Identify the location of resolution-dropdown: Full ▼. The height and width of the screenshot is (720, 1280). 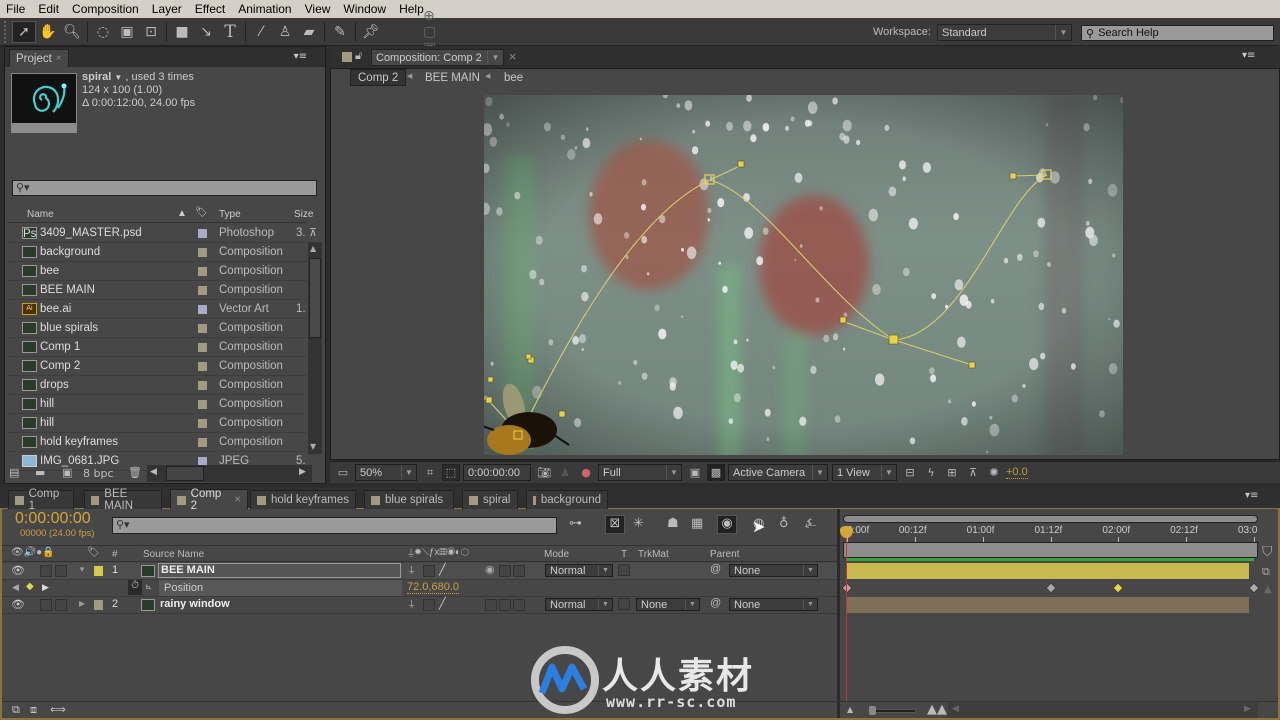
(640, 472).